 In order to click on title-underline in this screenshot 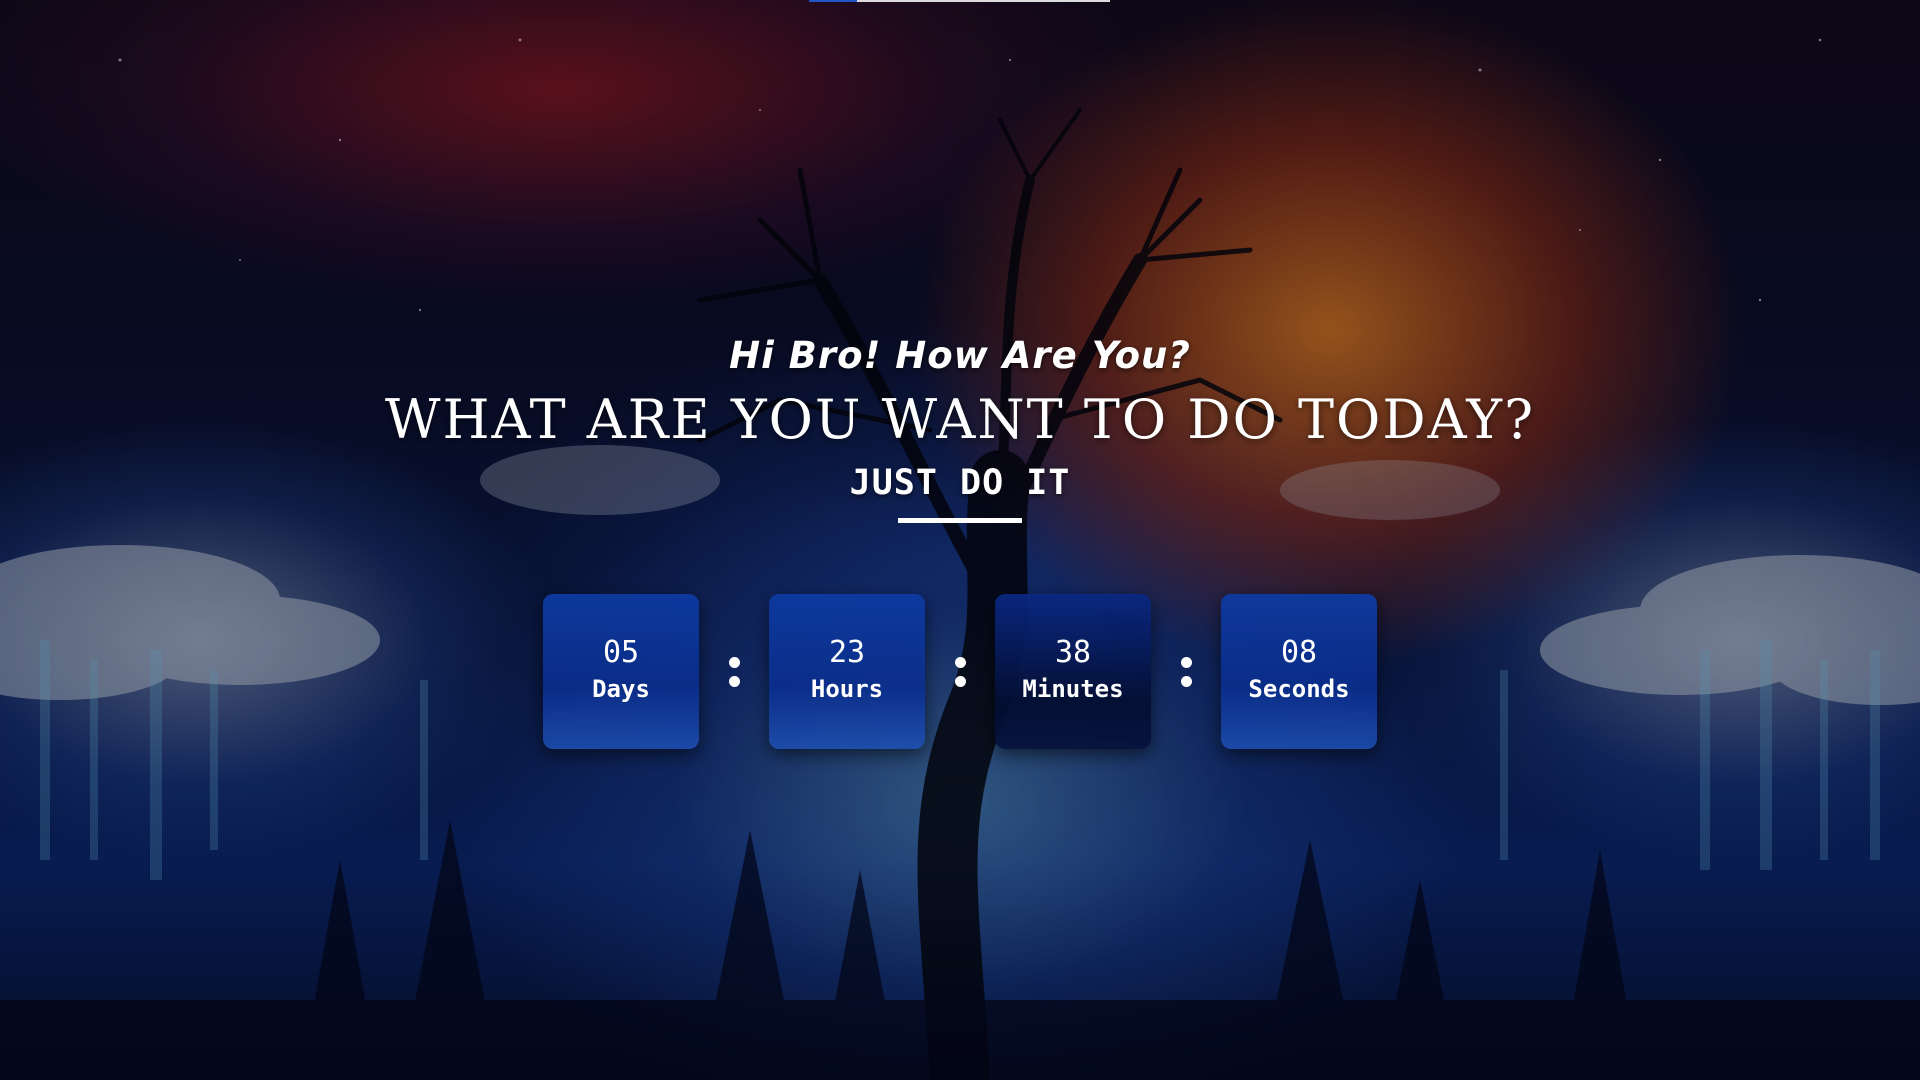, I will do `click(960, 520)`.